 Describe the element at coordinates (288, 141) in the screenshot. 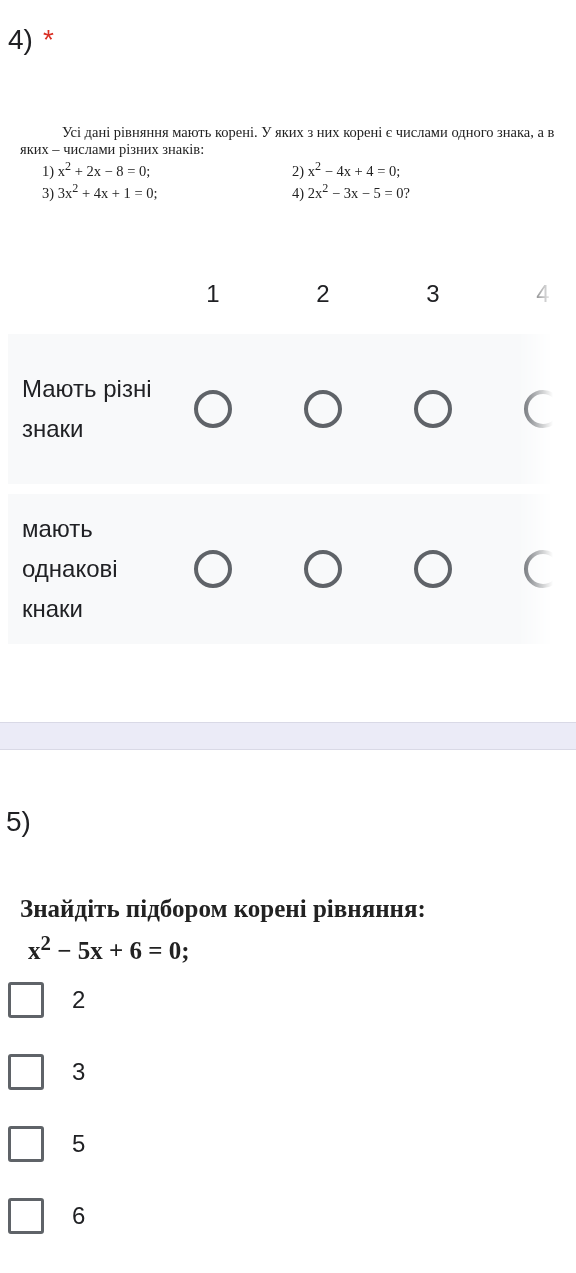

I see `problem-text: Усі дані рівняння мають корені. У яких з них корені є числами одного знака, а в яких – числами різних знаків:` at that location.